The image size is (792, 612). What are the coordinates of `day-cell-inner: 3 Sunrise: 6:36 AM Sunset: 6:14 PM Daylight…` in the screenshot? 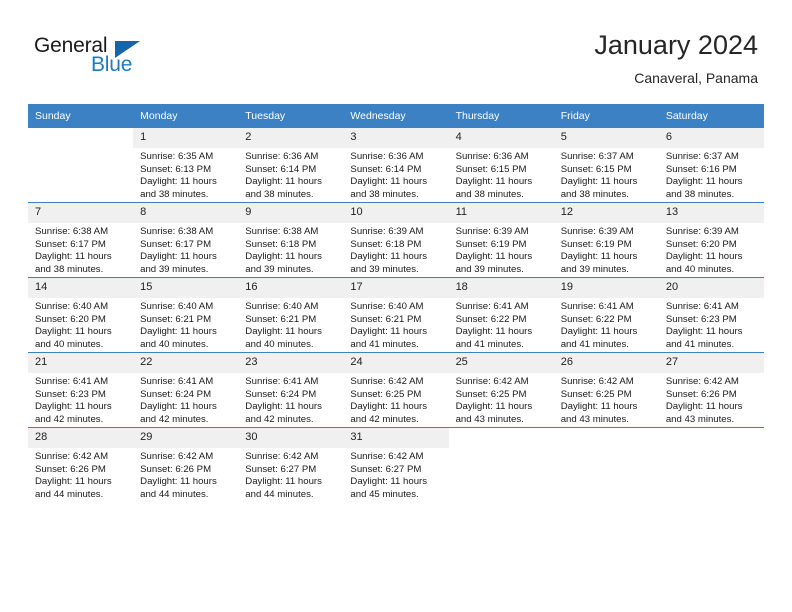 It's located at (396, 165).